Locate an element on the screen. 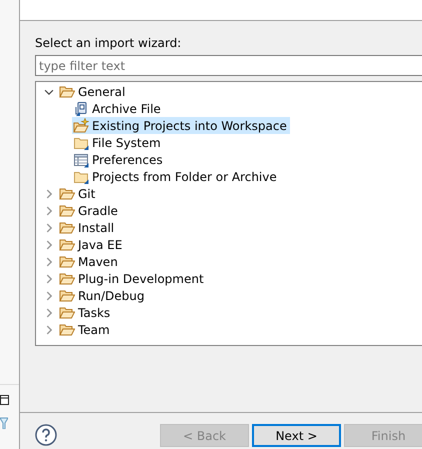  folder-star-icon is located at coordinates (81, 126).